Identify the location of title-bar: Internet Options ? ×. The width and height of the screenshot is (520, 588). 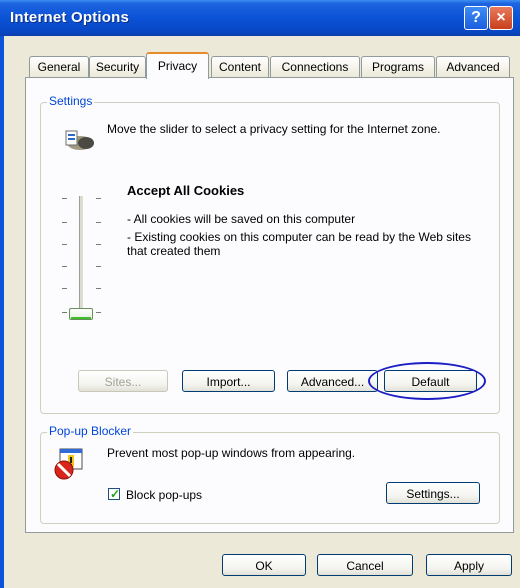
(260, 18).